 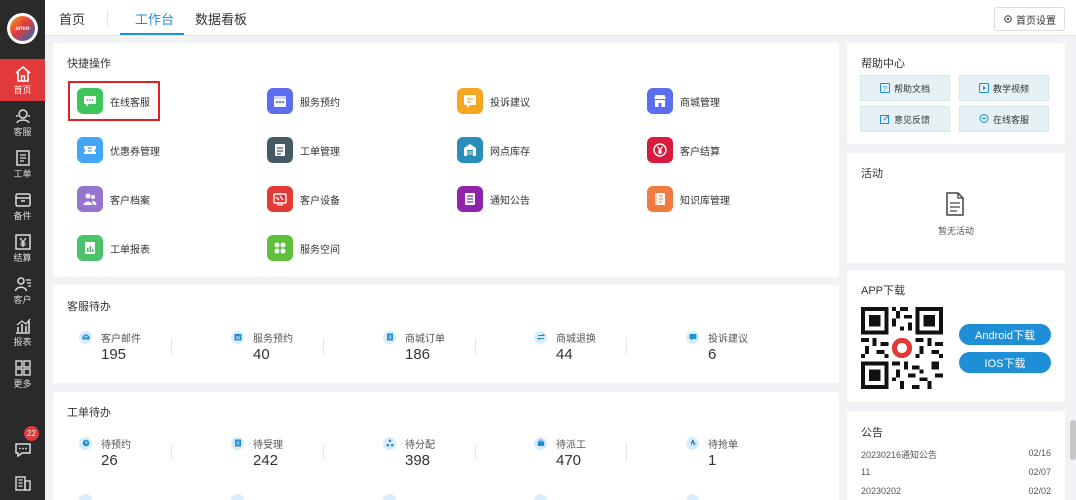 What do you see at coordinates (130, 103) in the screenshot?
I see `quick-action-label: 在线客服` at bounding box center [130, 103].